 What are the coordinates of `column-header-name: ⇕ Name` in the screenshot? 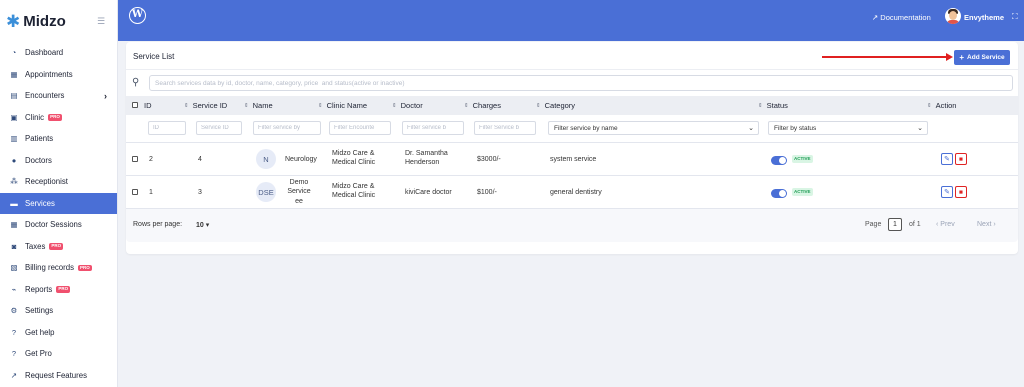 It's located at (258, 105).